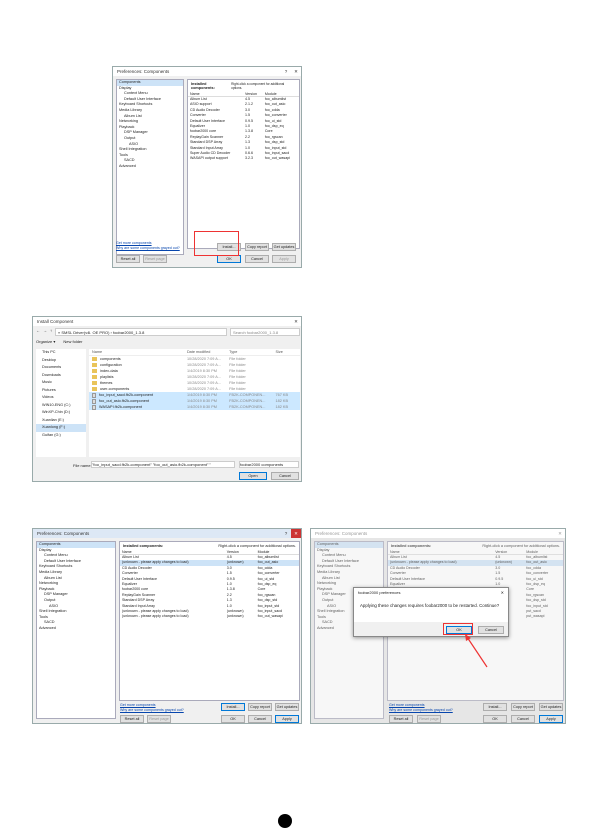 The height and width of the screenshot is (839, 595). What do you see at coordinates (235, 616) in the screenshot?
I see `table-cell: (unknown)` at bounding box center [235, 616].